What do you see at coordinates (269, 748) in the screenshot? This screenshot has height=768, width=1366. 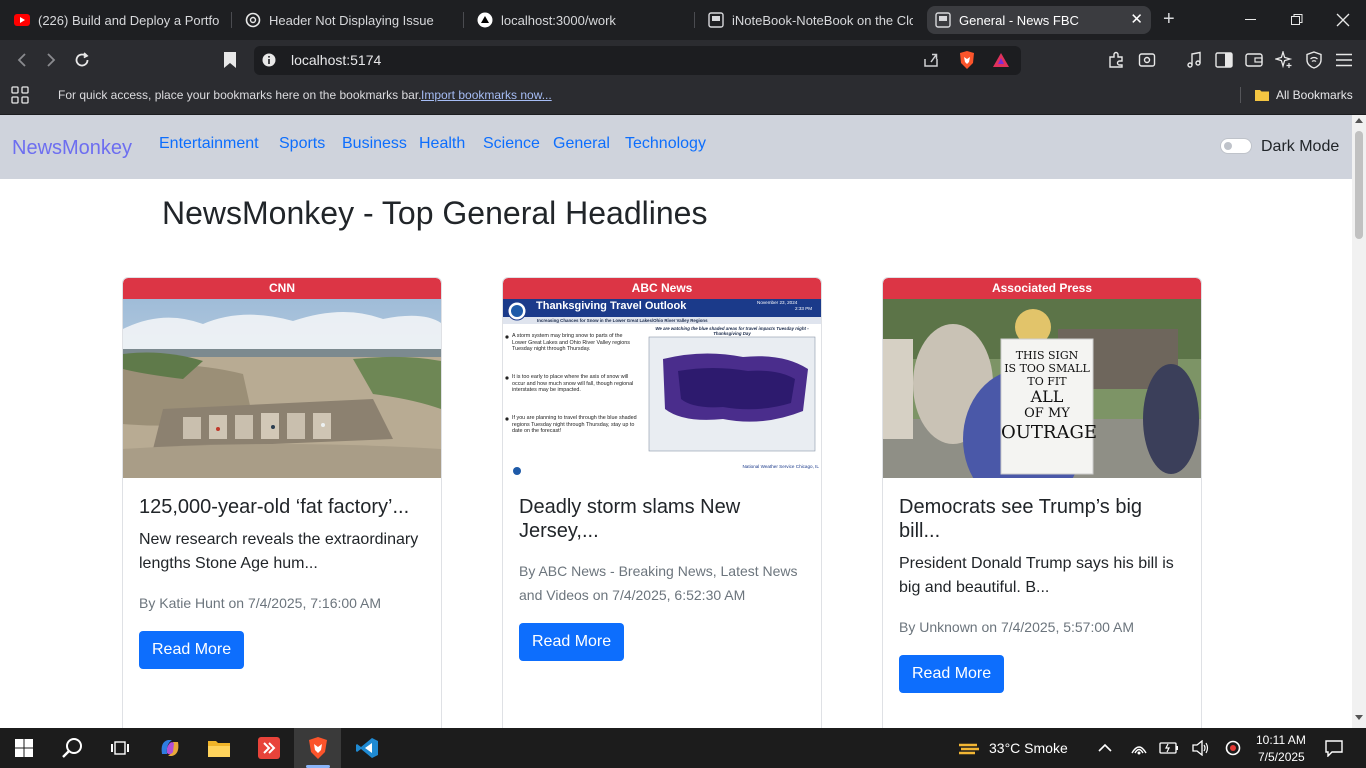 I see `anydesk-icon` at bounding box center [269, 748].